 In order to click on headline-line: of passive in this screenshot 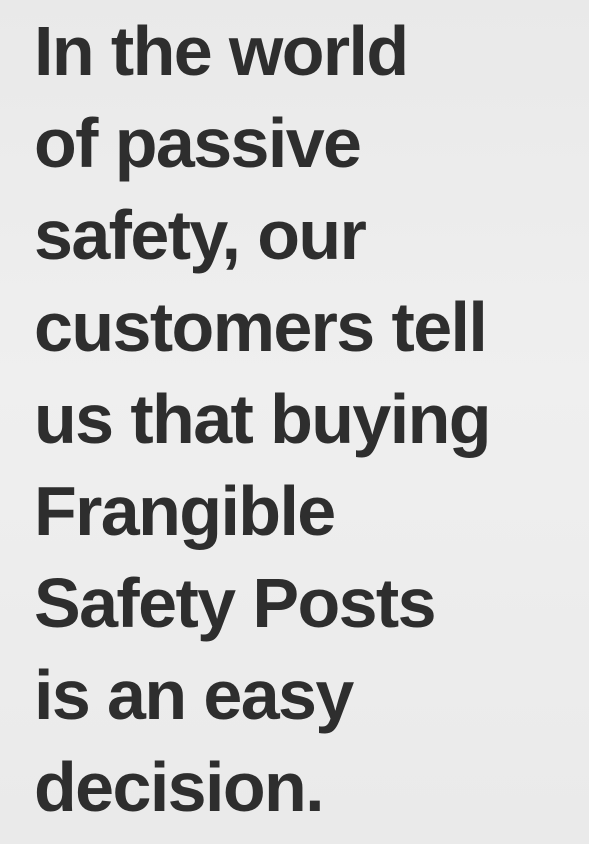, I will do `click(198, 143)`.